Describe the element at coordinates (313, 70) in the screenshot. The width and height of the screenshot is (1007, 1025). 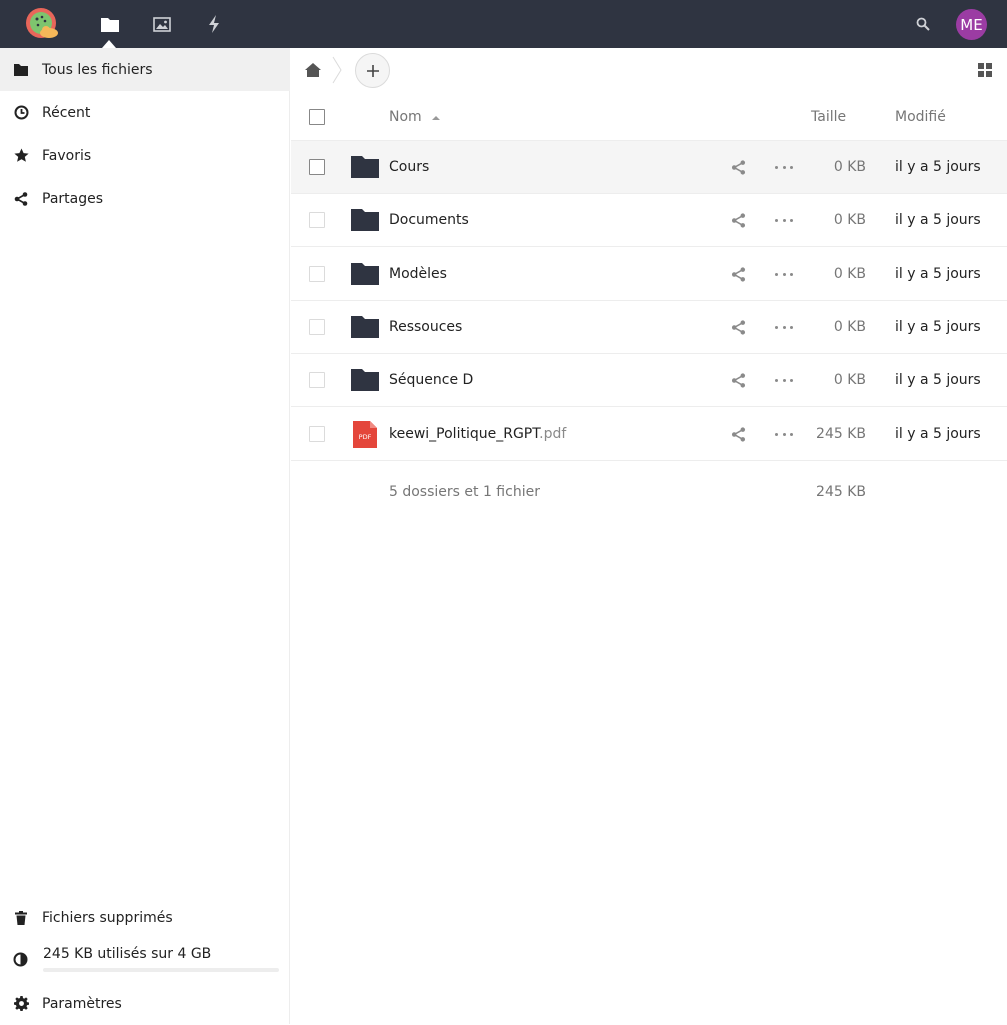
I see `home-icon` at that location.